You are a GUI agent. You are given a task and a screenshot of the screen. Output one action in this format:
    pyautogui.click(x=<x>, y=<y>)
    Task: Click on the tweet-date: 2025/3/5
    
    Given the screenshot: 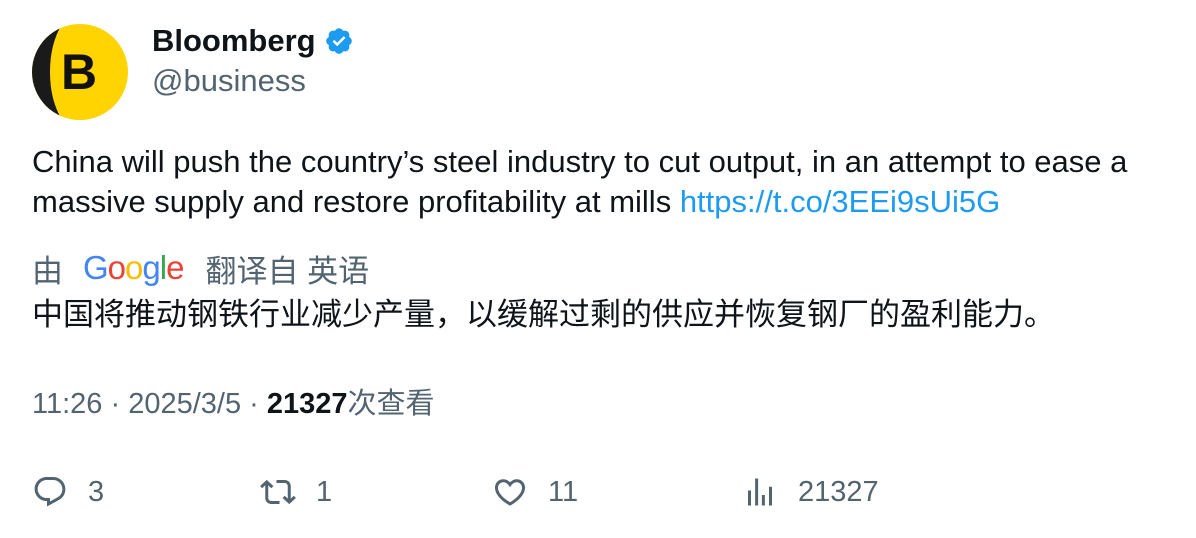 What is the action you would take?
    pyautogui.click(x=184, y=404)
    